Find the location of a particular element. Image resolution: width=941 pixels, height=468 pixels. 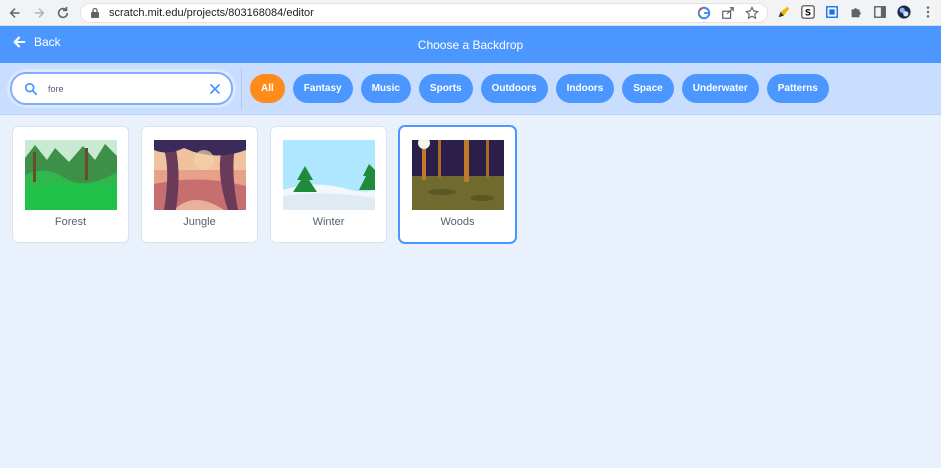

avatar-icon is located at coordinates (904, 12).